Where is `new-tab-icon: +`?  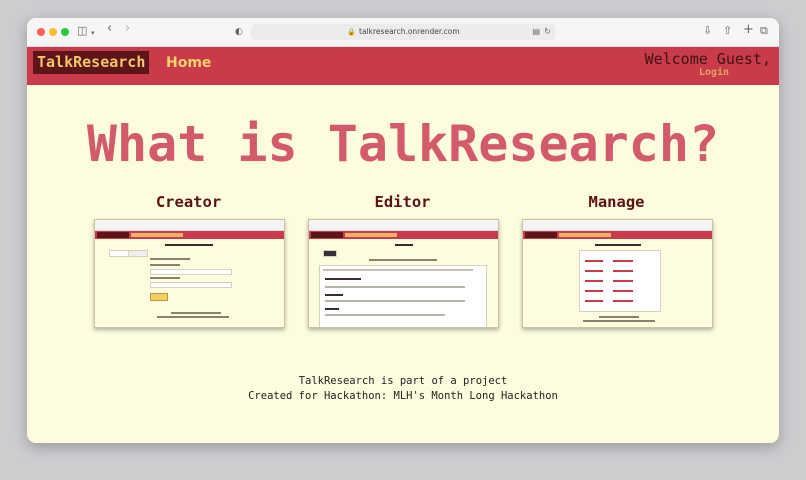 new-tab-icon: + is located at coordinates (748, 30).